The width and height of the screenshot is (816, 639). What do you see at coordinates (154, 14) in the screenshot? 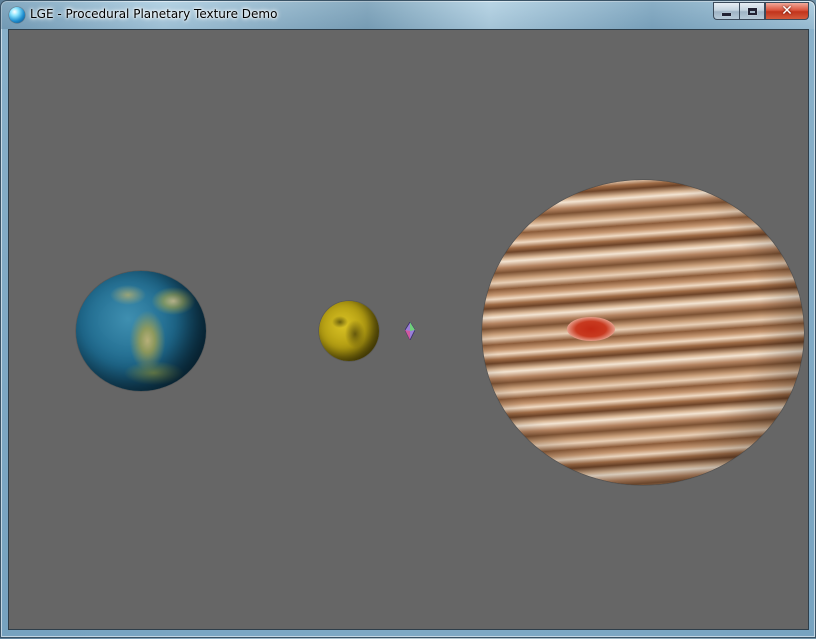
I see `window-title: LGE - Procedural Planetary Texture Demo` at bounding box center [154, 14].